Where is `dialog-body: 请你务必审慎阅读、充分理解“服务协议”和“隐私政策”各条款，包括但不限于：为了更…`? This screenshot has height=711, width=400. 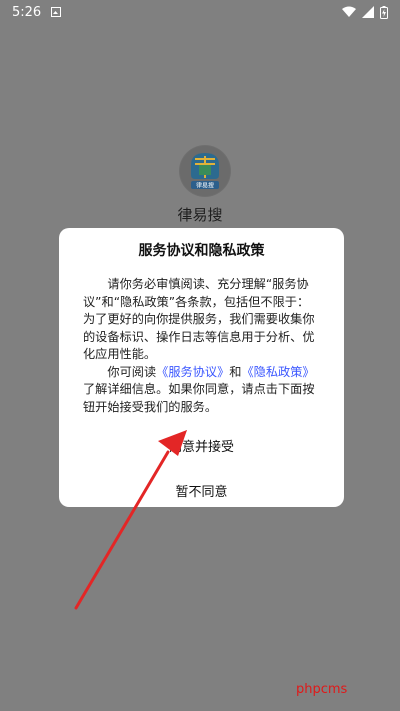
dialog-body: 请你务必审慎阅读、充分理解“服务协议”和“隐私政策”各条款，包括但不限于：为了更… is located at coordinates (201, 346).